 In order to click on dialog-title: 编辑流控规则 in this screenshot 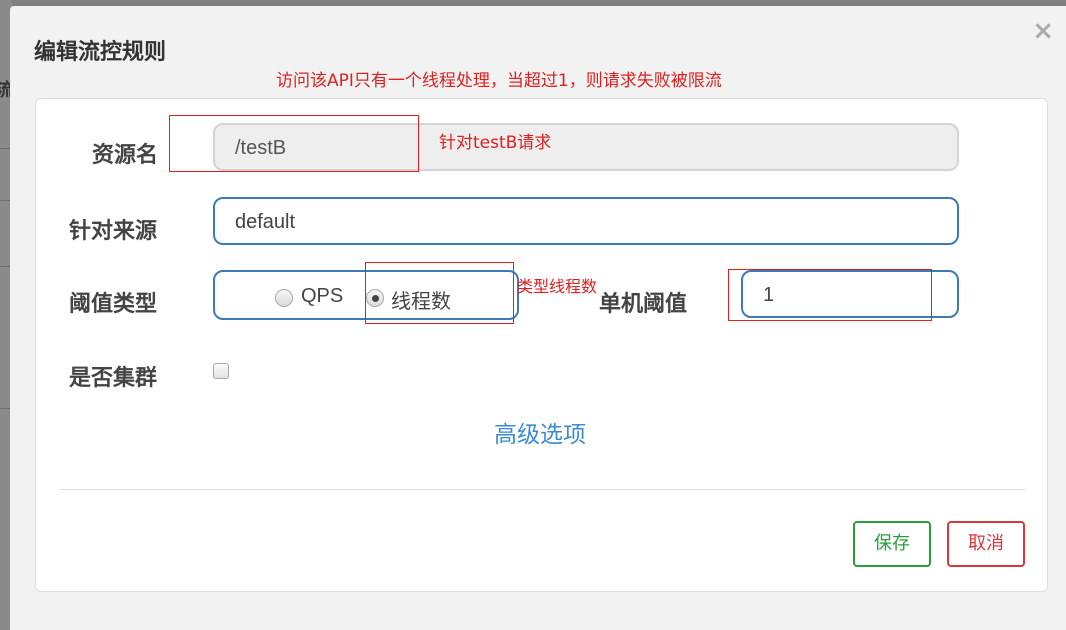, I will do `click(100, 52)`.